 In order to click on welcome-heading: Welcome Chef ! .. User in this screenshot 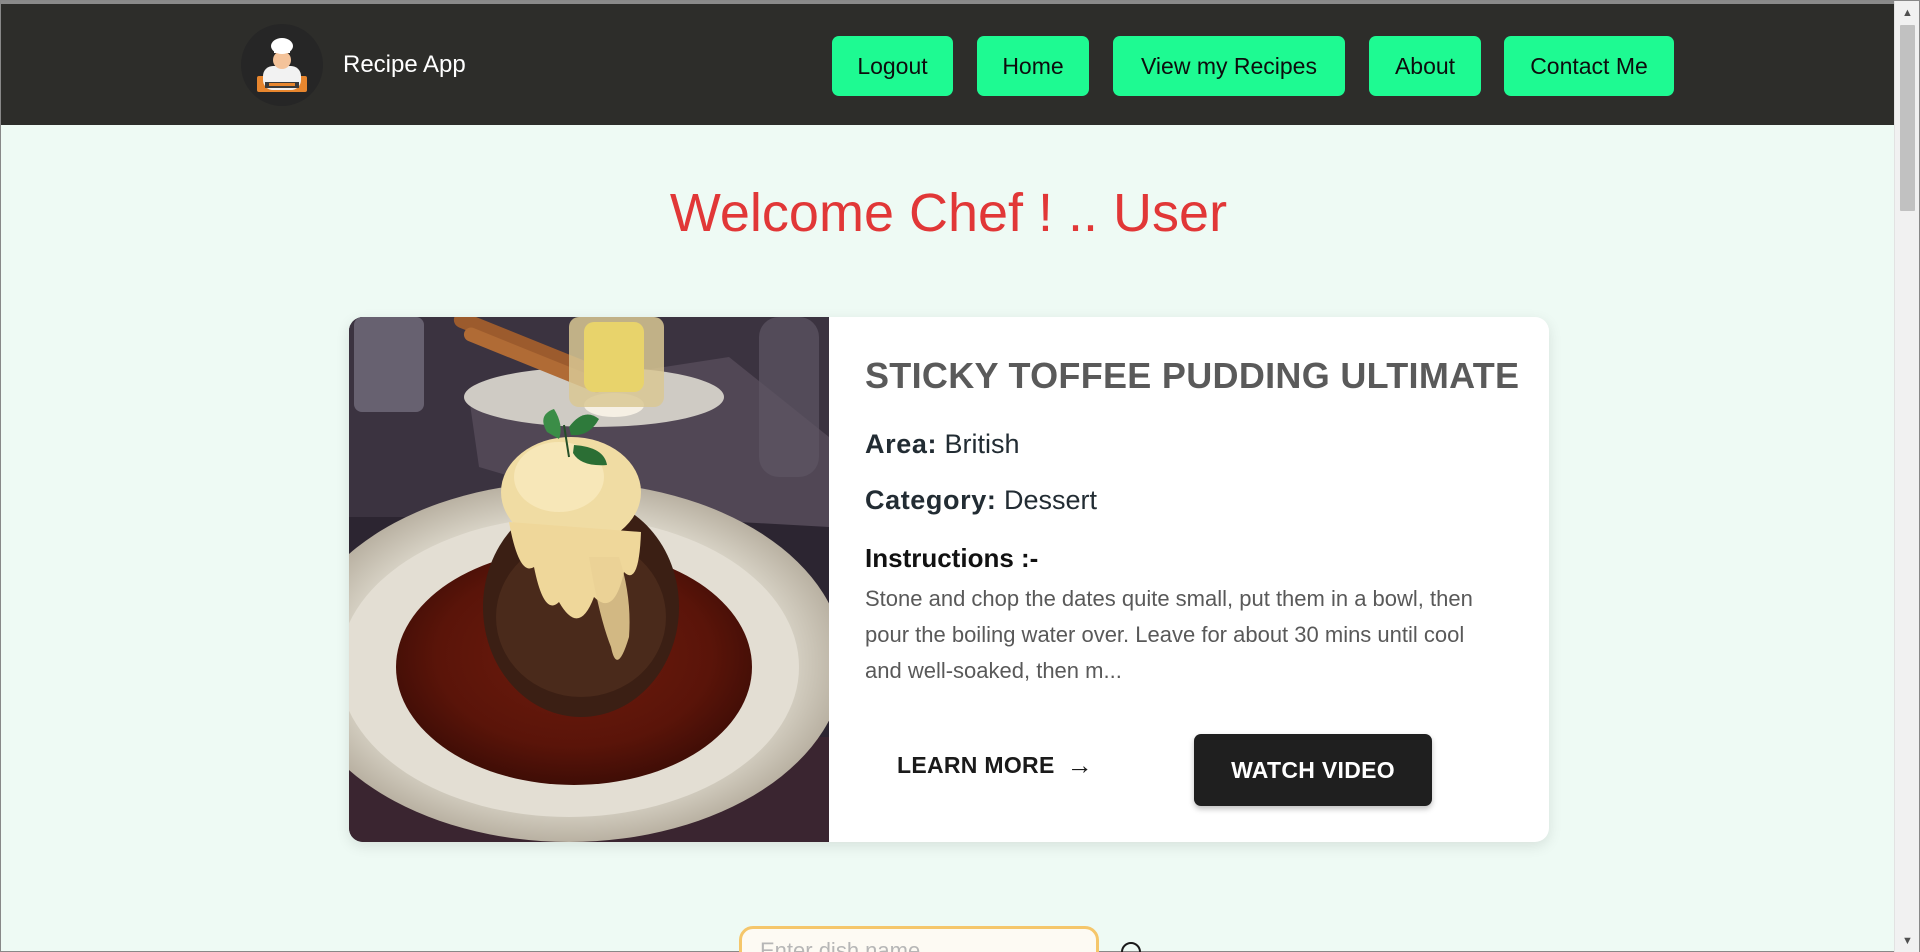, I will do `click(948, 213)`.